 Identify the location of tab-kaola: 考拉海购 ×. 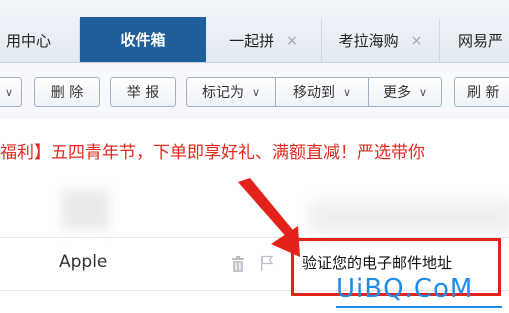
(381, 40).